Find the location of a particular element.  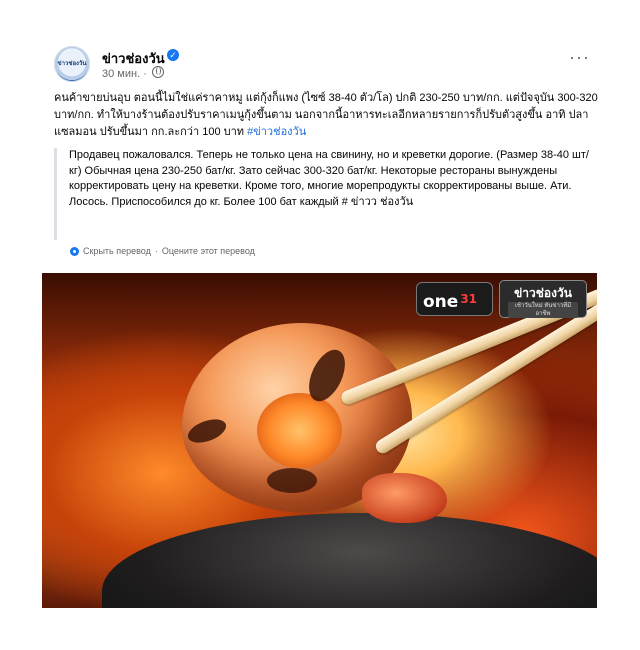

logo-channel-number: 31 is located at coordinates (469, 299).